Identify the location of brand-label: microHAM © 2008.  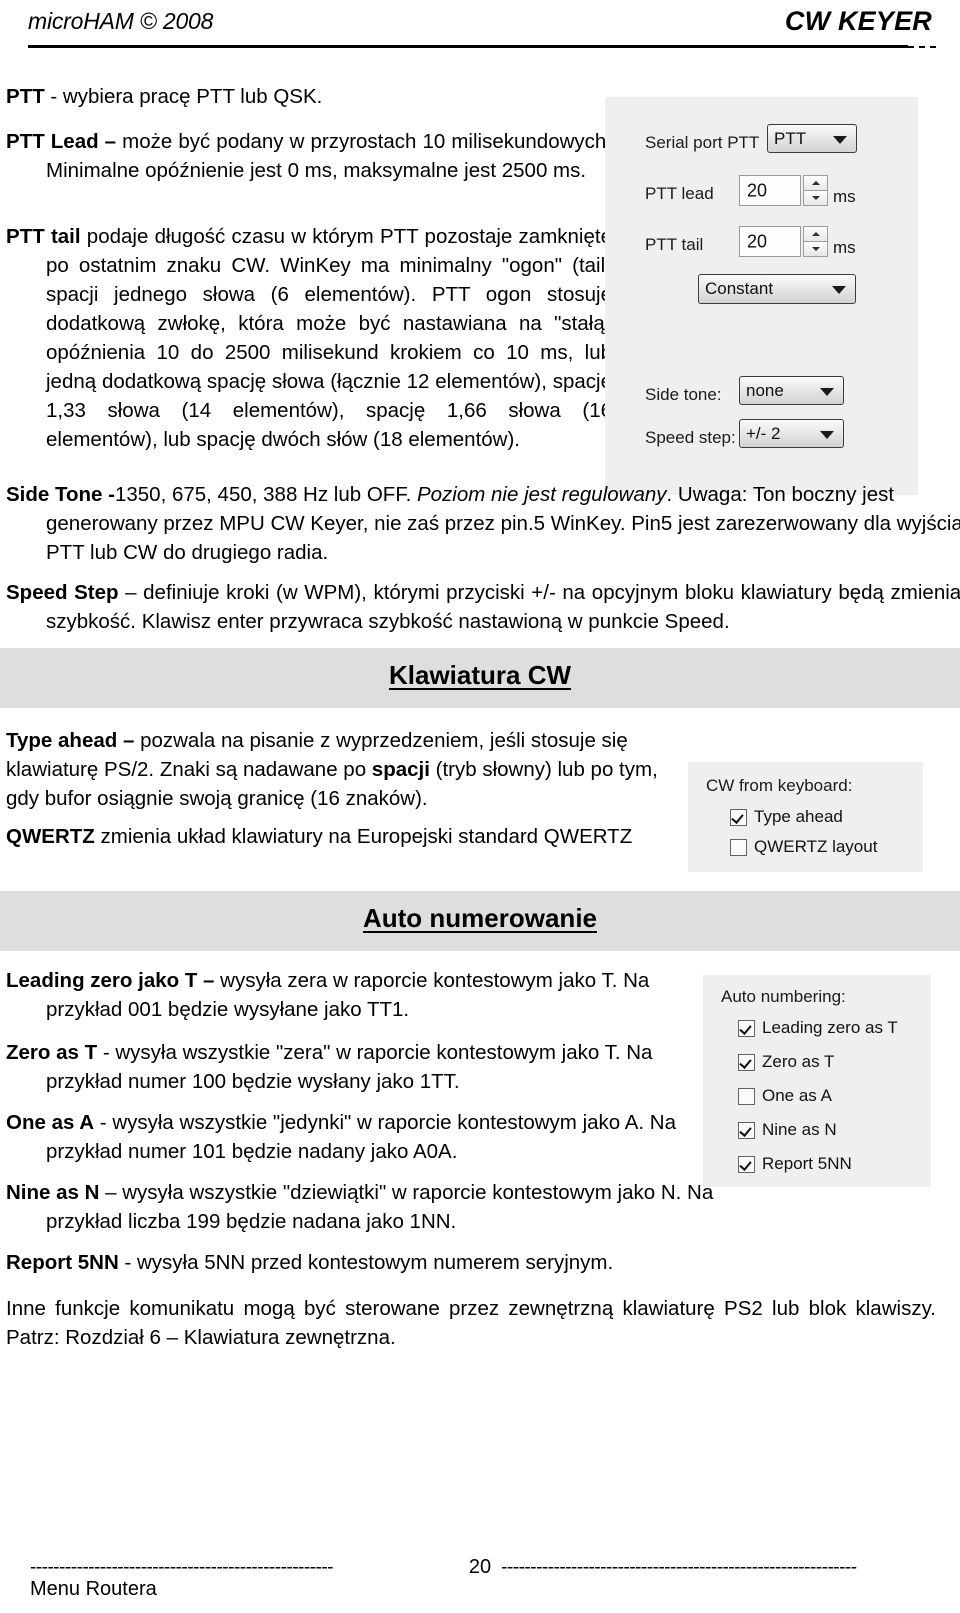
(121, 21).